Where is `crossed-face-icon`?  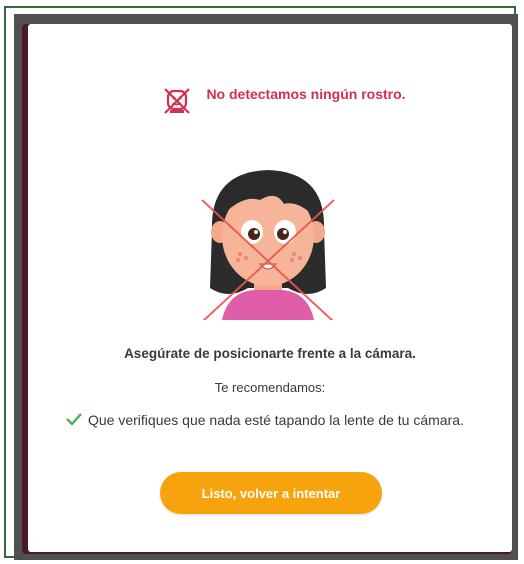
crossed-face-icon is located at coordinates (177, 101).